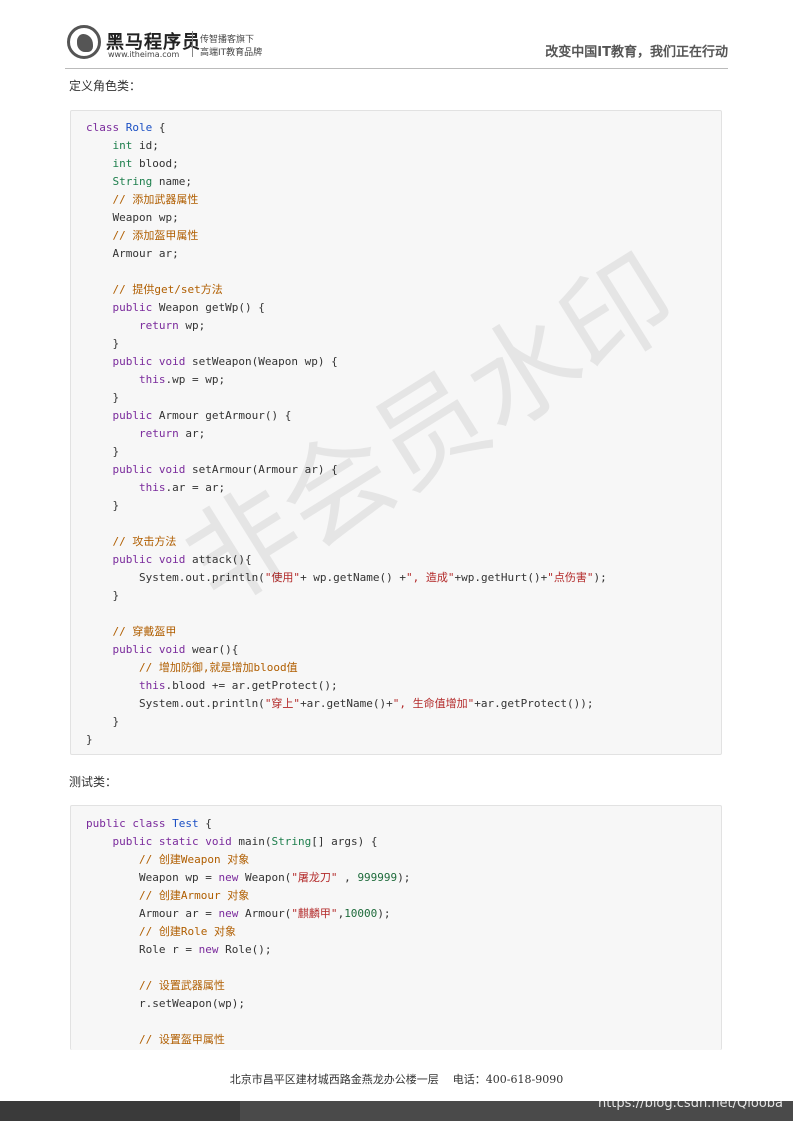 This screenshot has height=1121, width=793. Describe the element at coordinates (282, 577) in the screenshot. I see `code-token: "使用"` at that location.